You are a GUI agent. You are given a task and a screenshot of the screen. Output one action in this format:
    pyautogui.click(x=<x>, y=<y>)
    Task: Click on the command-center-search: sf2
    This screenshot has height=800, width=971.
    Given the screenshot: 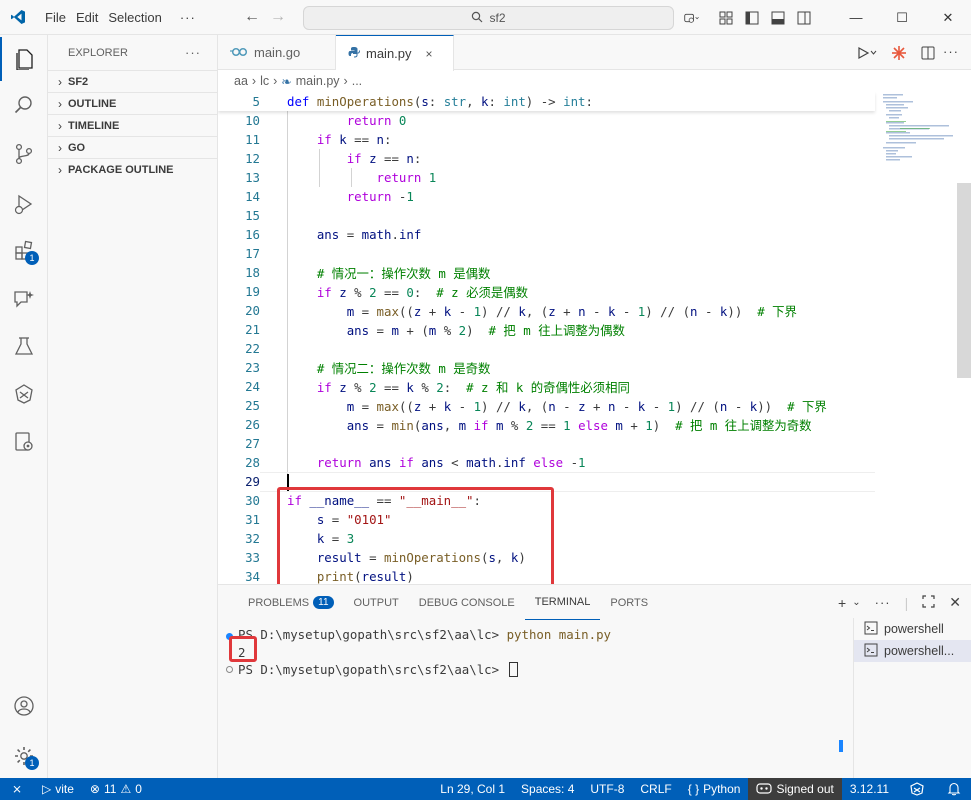 What is the action you would take?
    pyautogui.click(x=488, y=18)
    